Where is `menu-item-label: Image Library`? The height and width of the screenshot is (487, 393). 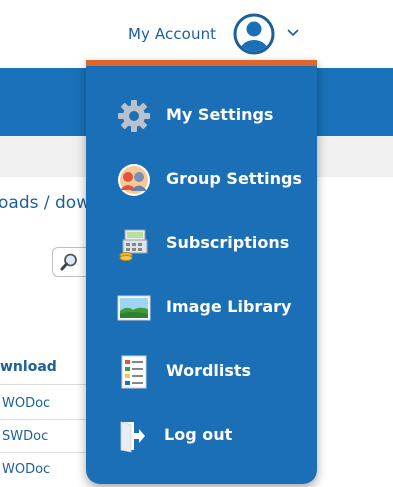
menu-item-label: Image Library is located at coordinates (229, 306).